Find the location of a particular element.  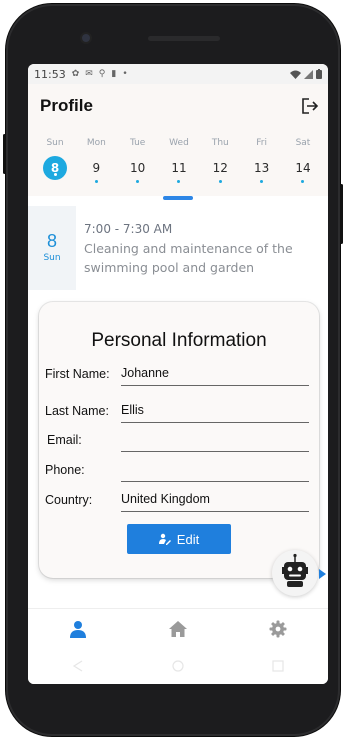

nav-profile is located at coordinates (78, 628).